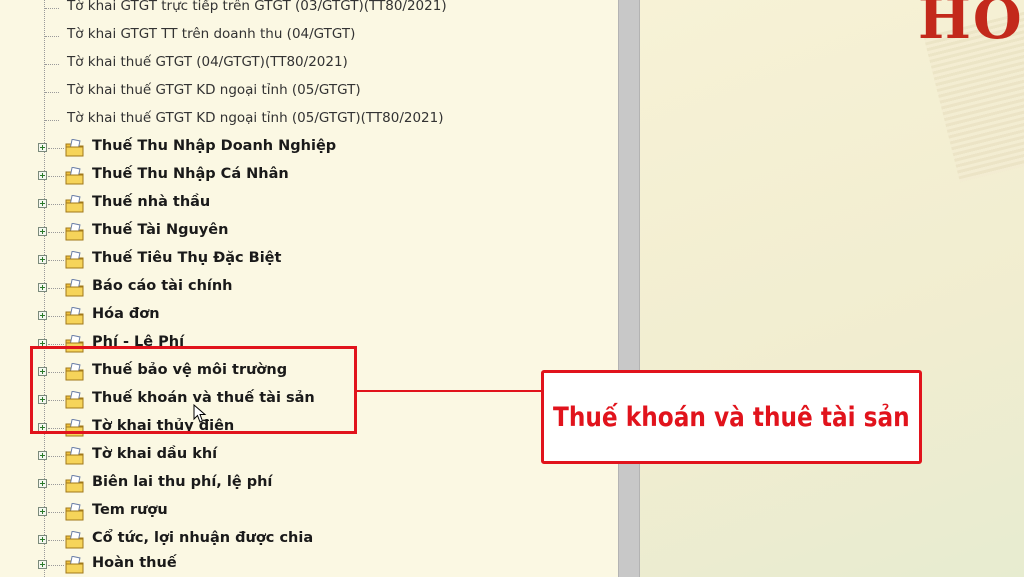 This screenshot has height=577, width=1024. I want to click on highlight-box, so click(193, 390).